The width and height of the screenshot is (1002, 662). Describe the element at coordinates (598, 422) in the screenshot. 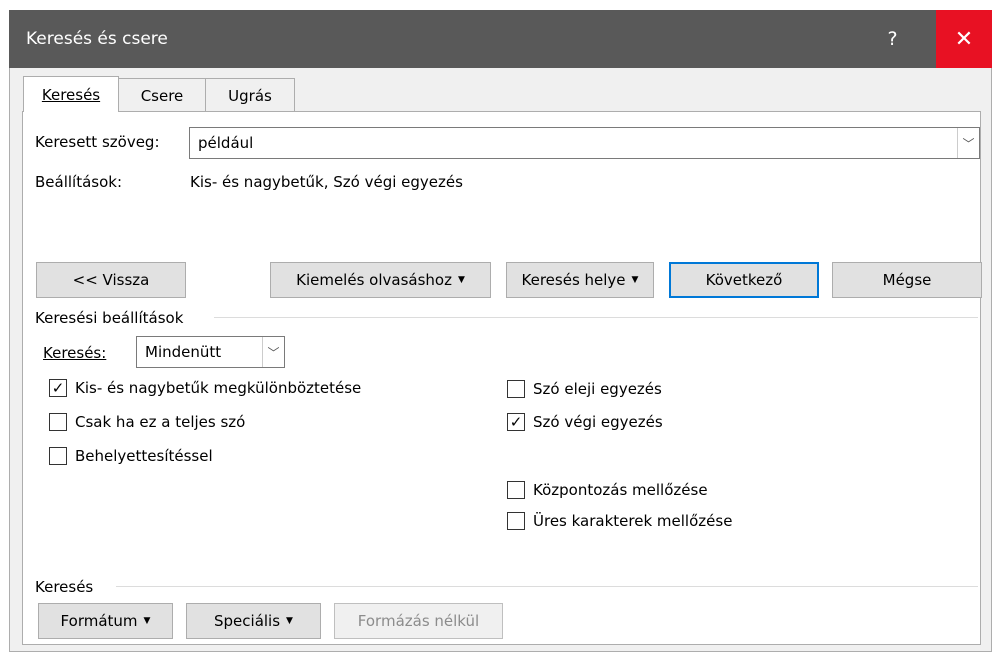

I see `match-suffix-label: Szó végi egyezés` at that location.